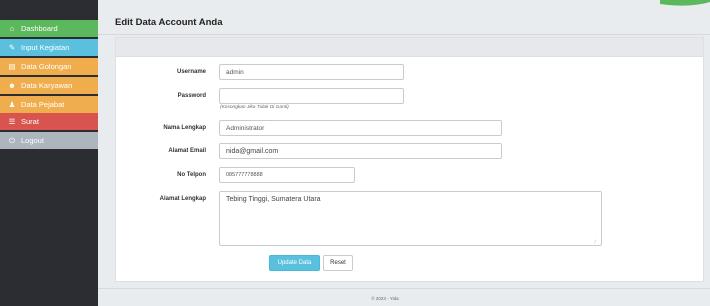 Image resolution: width=710 pixels, height=306 pixels. Describe the element at coordinates (287, 175) in the screenshot. I see `no-telpon-input: 085777778888` at that location.